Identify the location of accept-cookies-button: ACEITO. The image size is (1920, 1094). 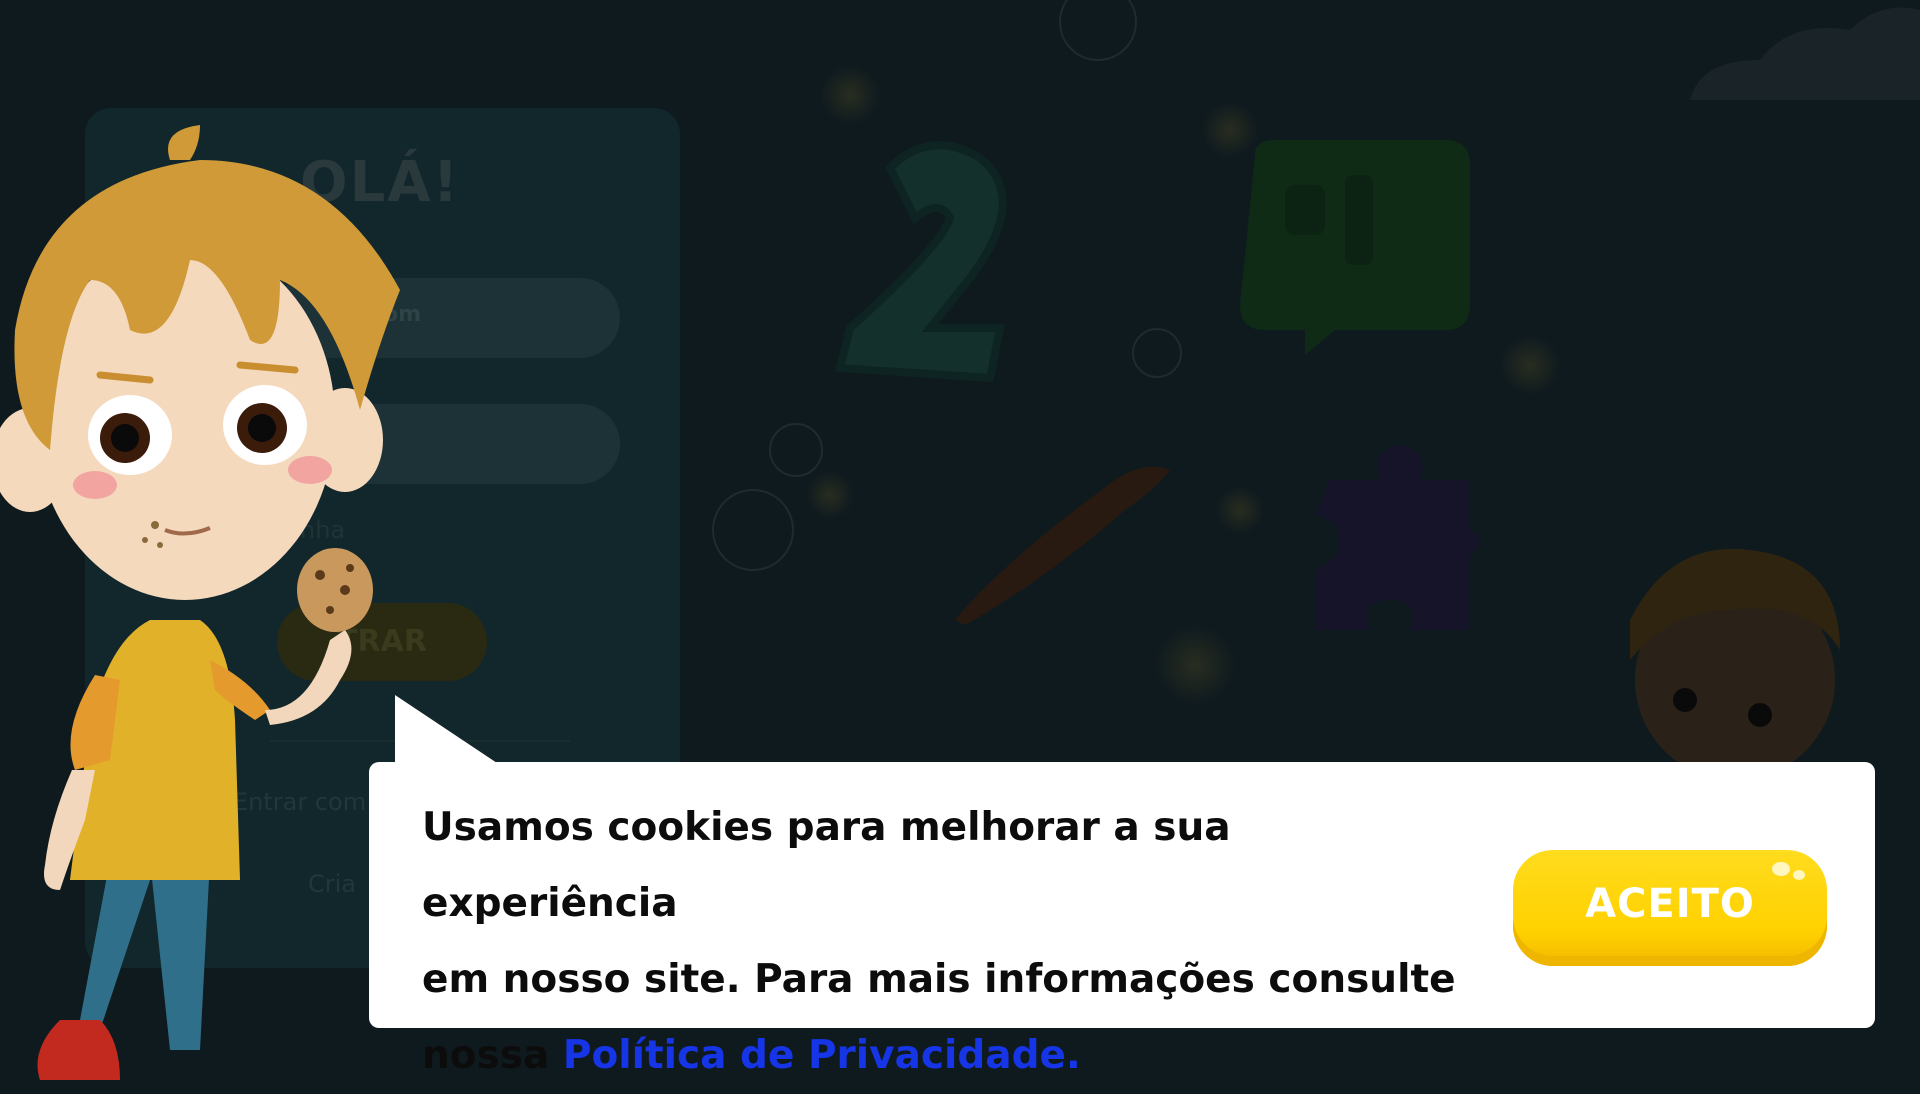
(1670, 908).